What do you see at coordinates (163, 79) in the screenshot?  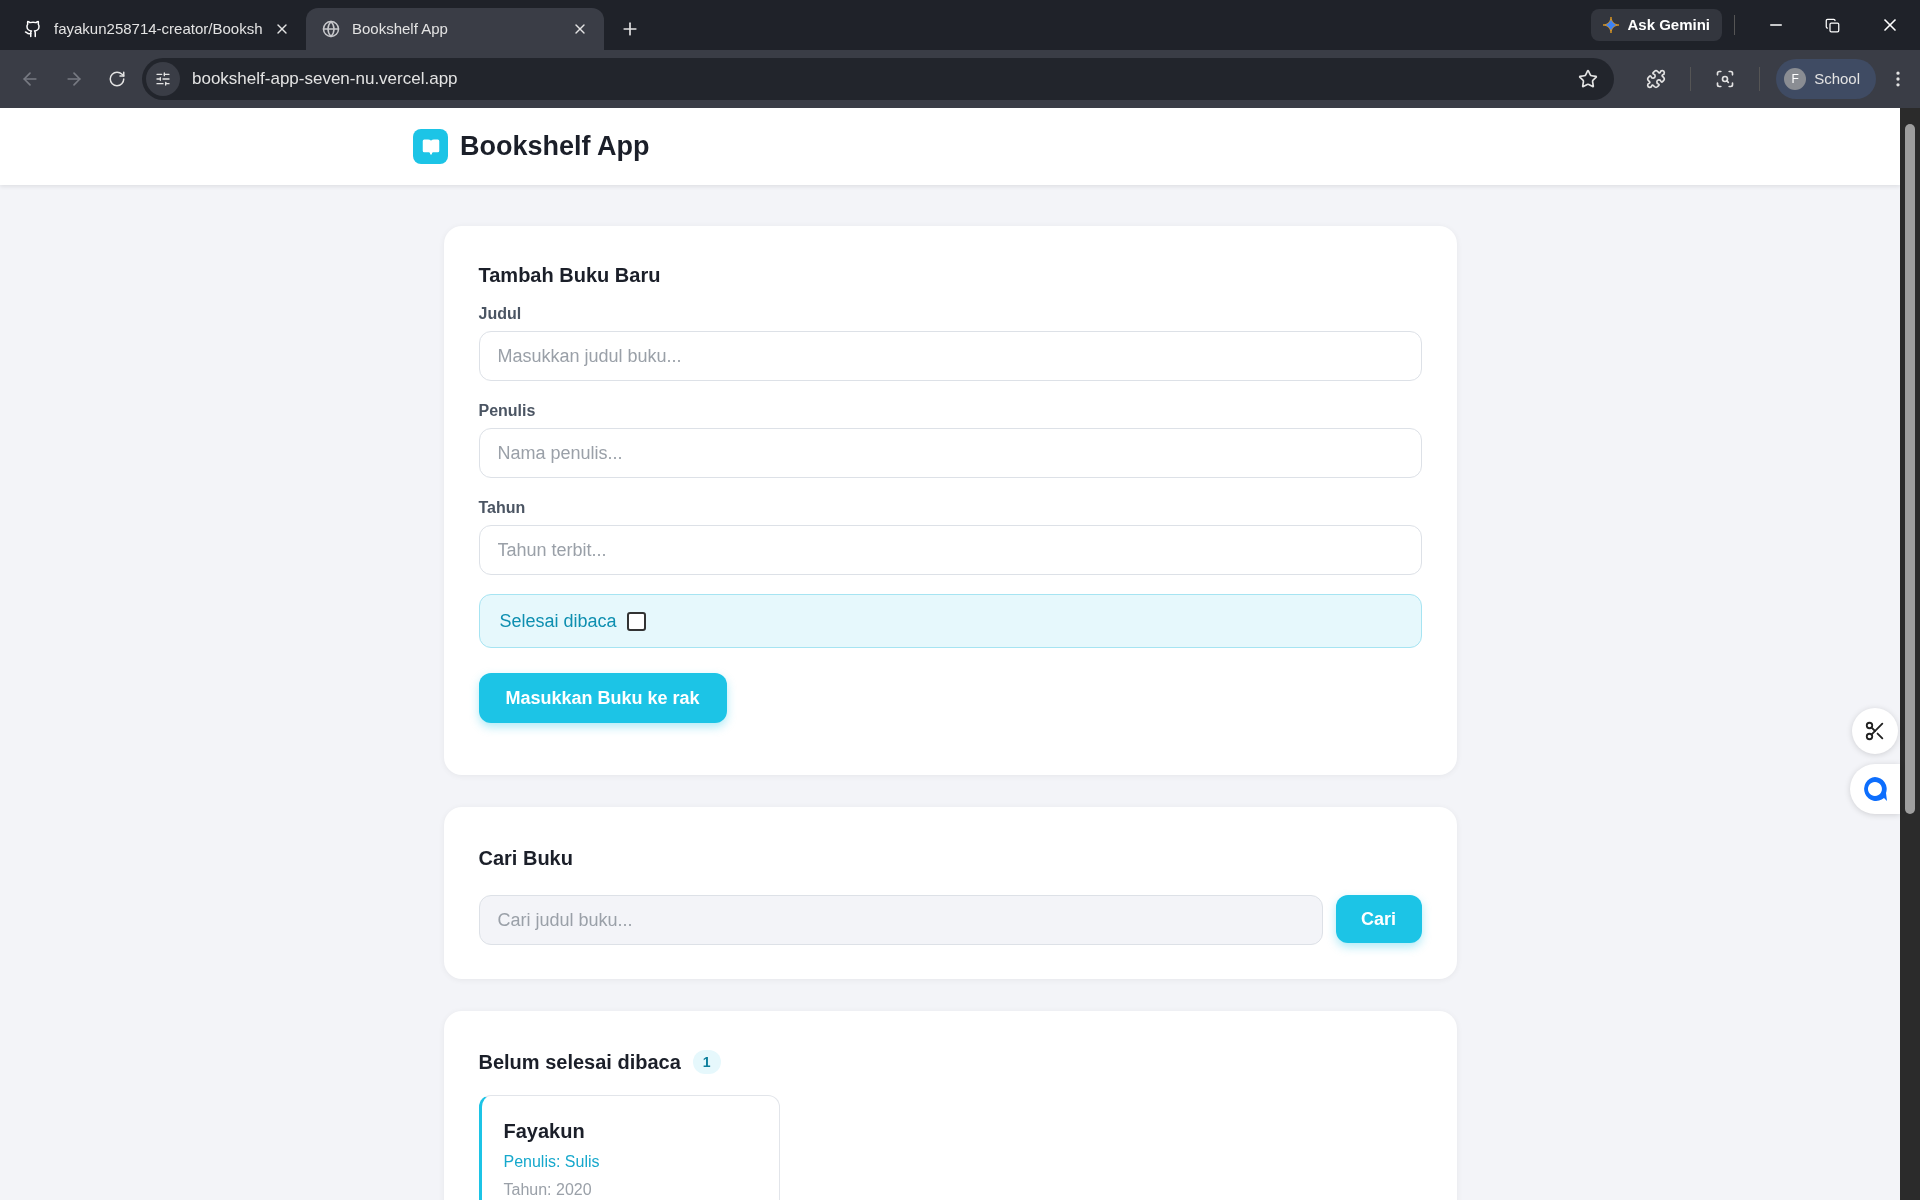 I see `site-settings-icon` at bounding box center [163, 79].